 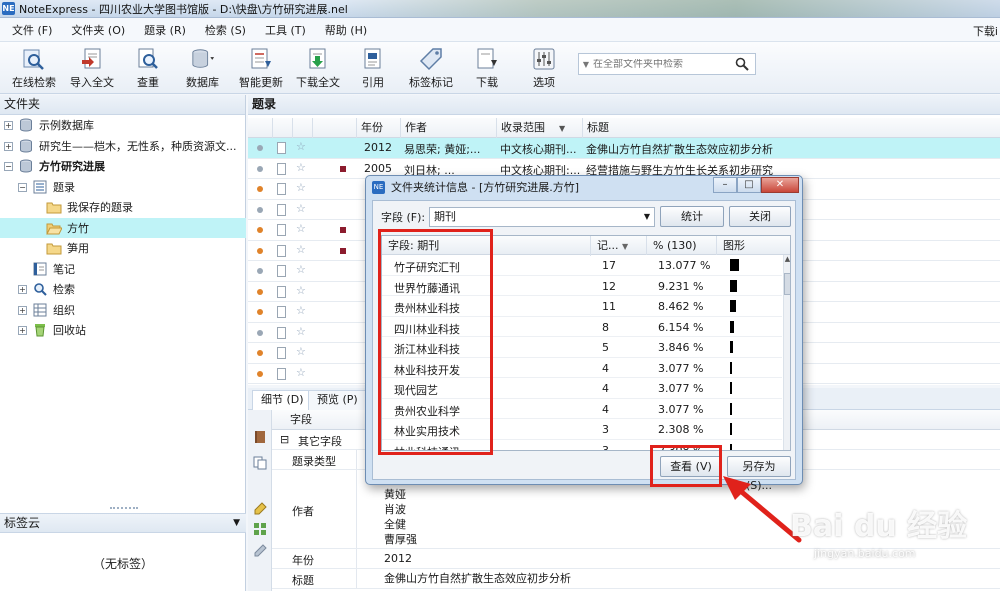 I want to click on menu-reference: 题录 (R), so click(x=165, y=30).